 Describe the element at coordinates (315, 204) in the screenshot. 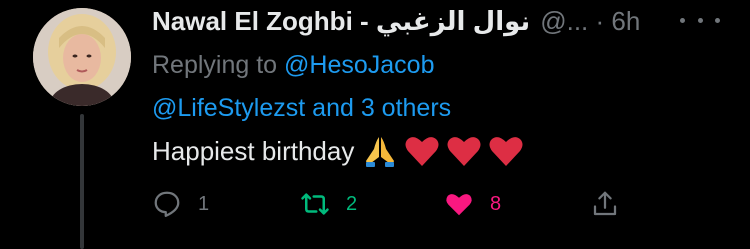

I see `retweet-icon` at that location.